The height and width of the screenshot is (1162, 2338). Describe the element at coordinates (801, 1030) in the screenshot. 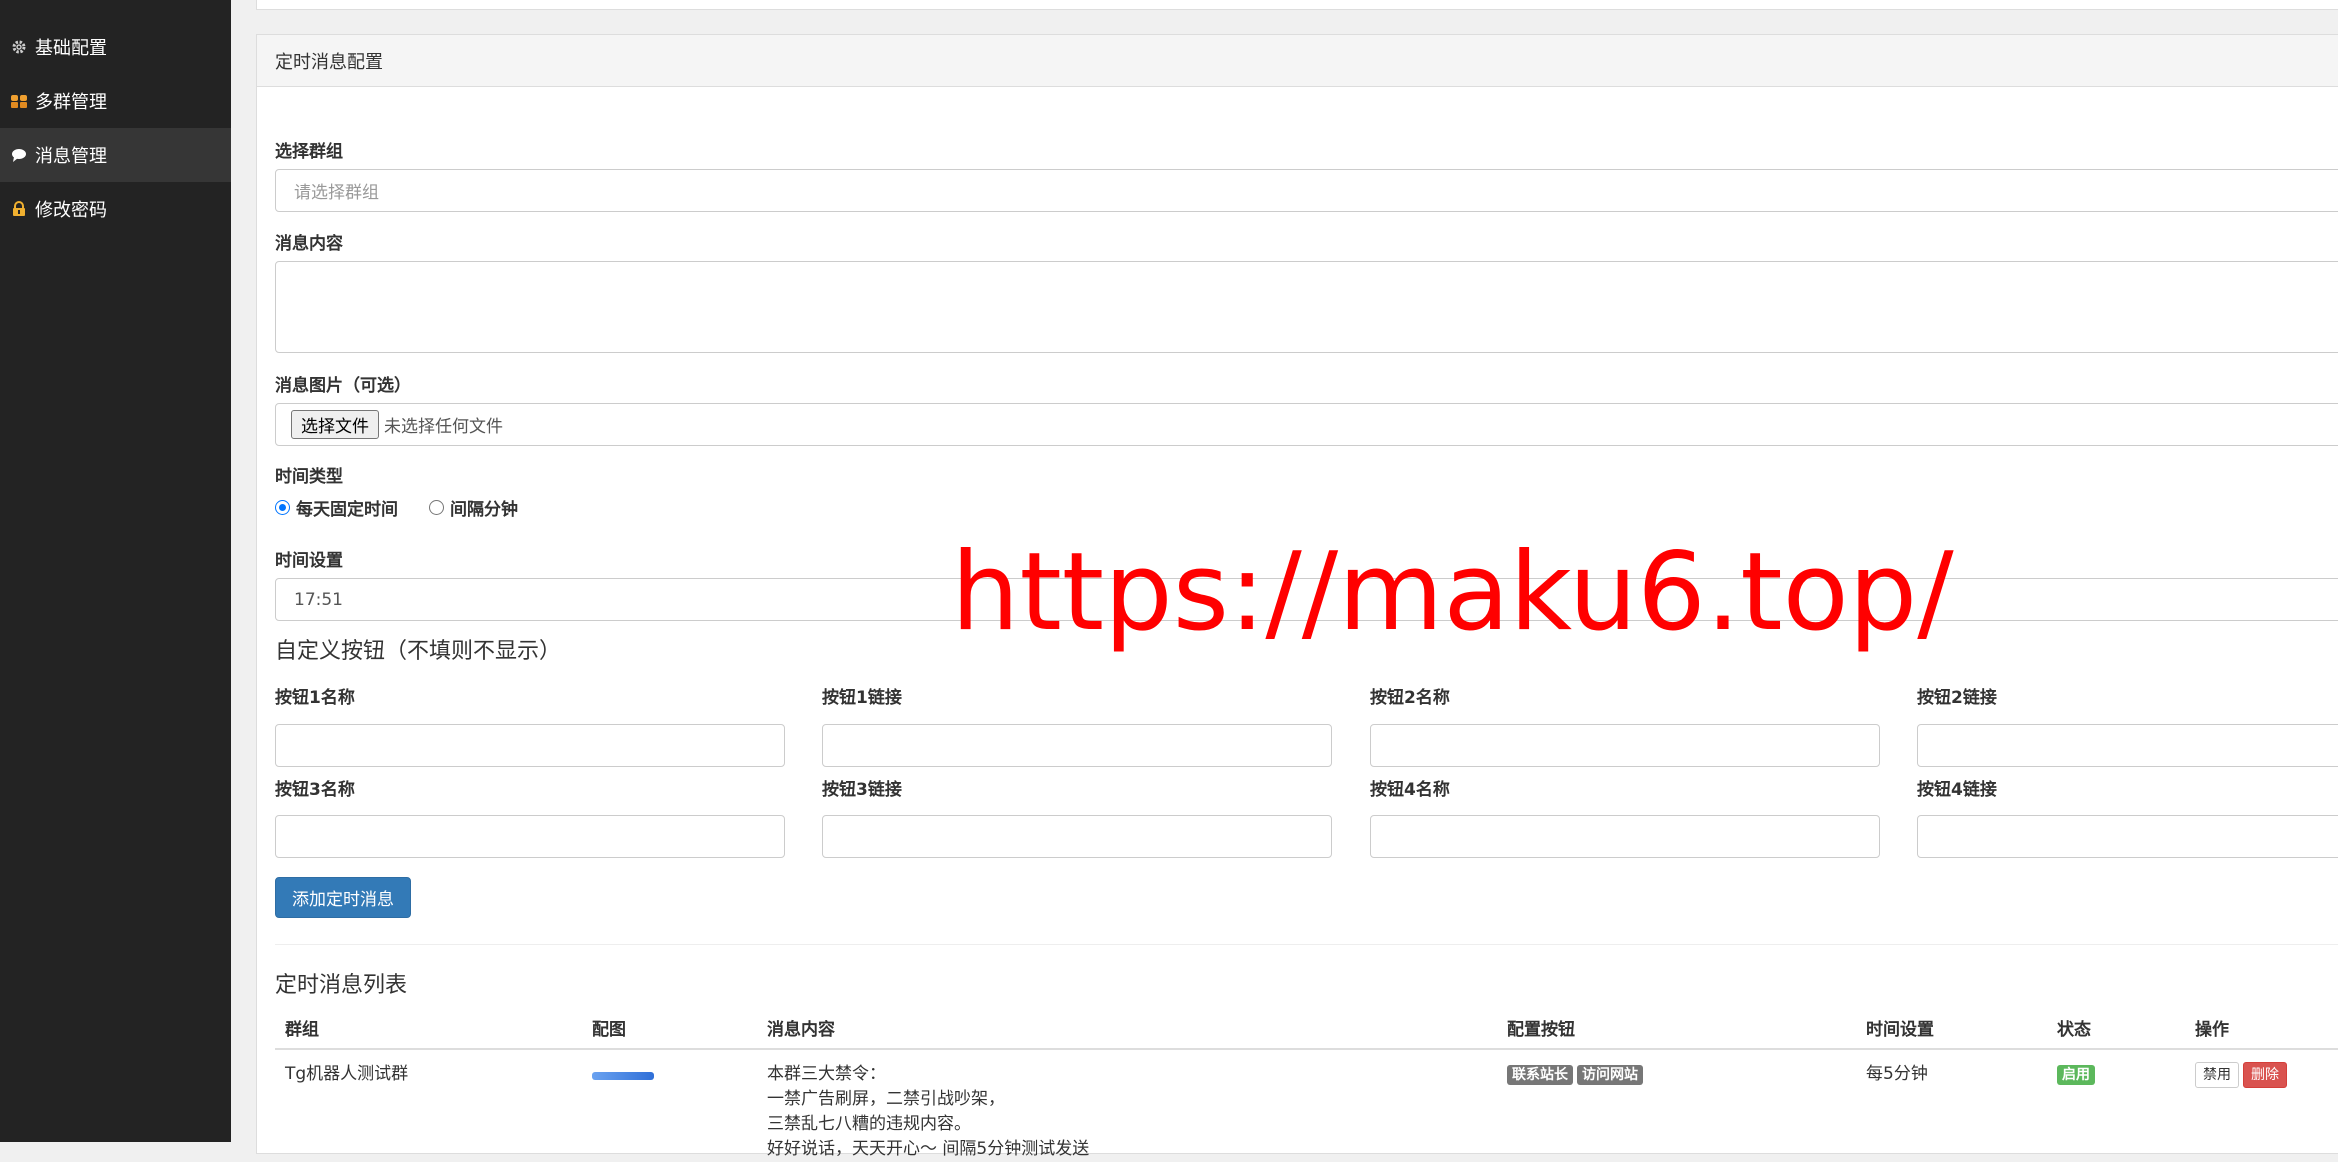

I see `col-content: 消息内容` at that location.